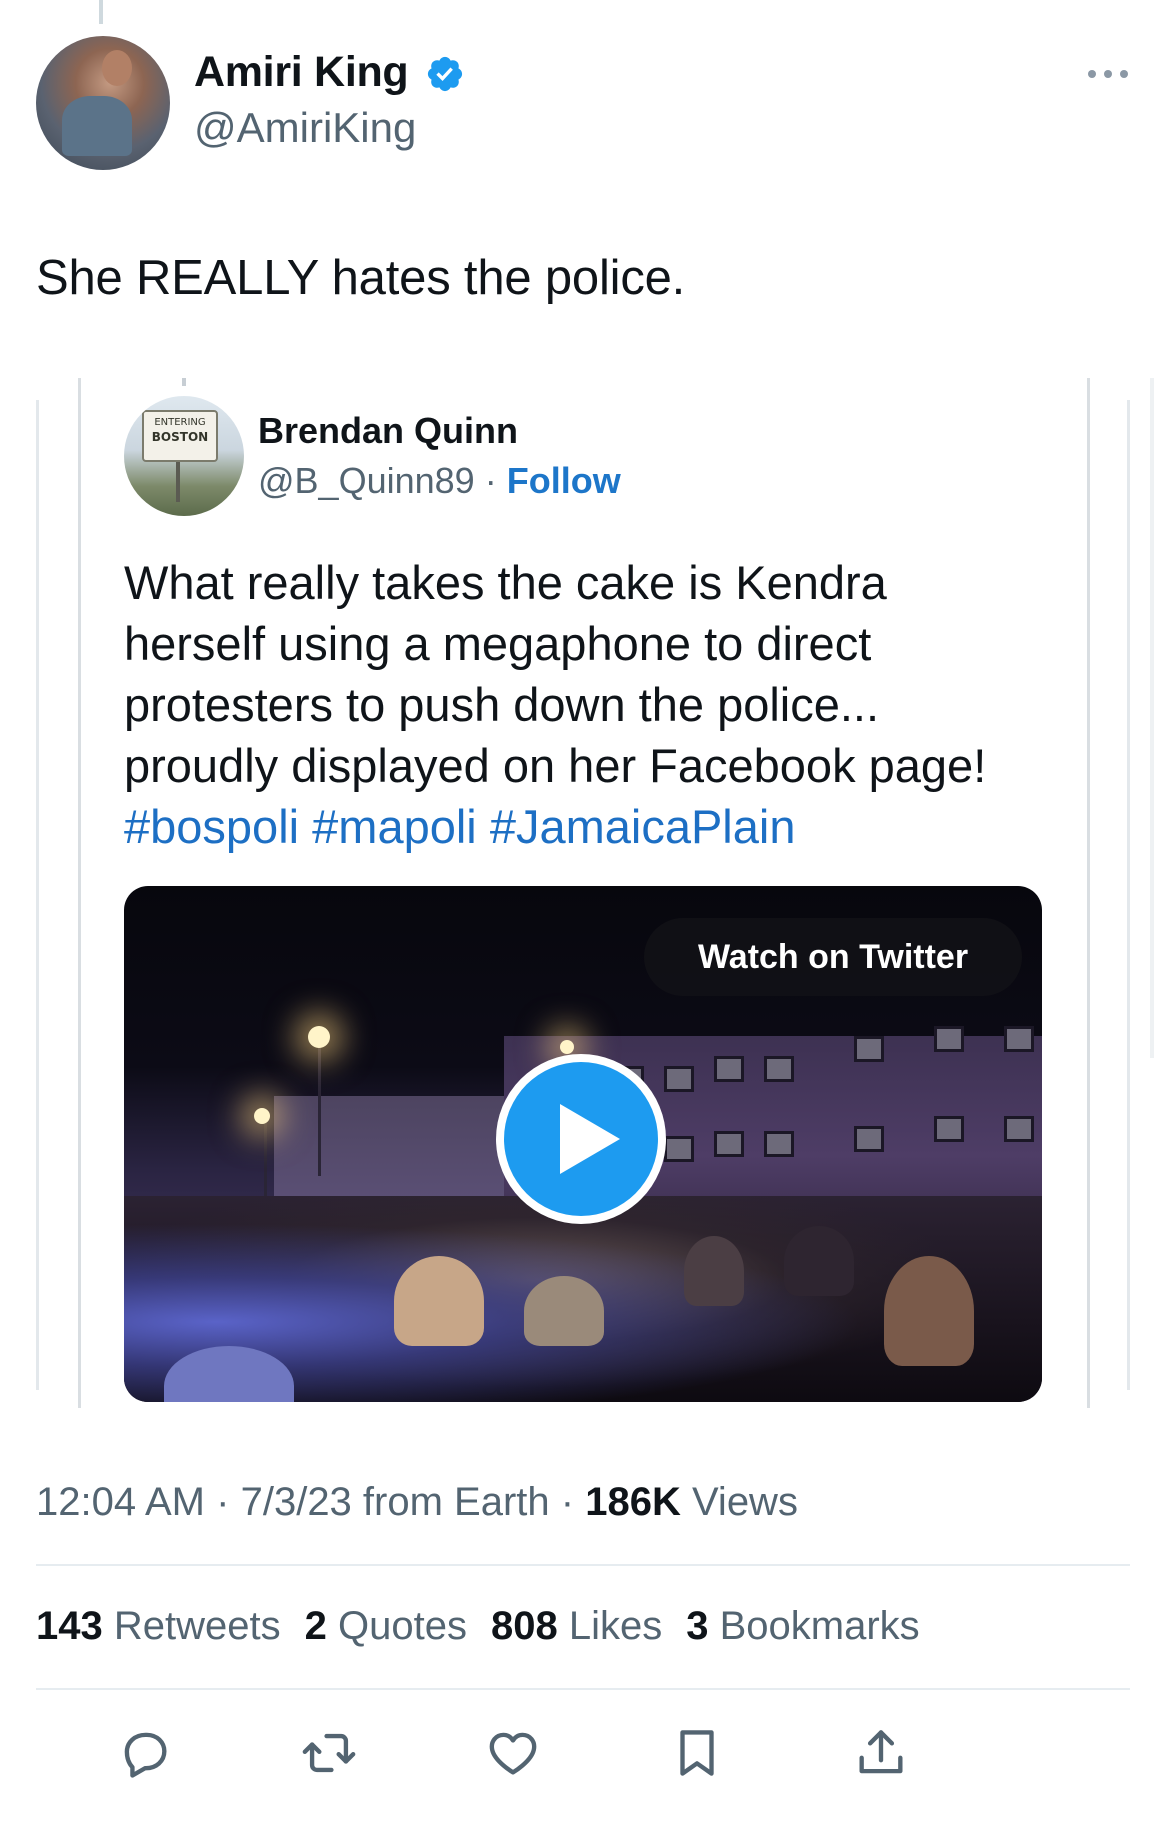 Image resolution: width=1170 pixels, height=1838 pixels. I want to click on tweet-date-source: 7/3/23 from Earth, so click(395, 1502).